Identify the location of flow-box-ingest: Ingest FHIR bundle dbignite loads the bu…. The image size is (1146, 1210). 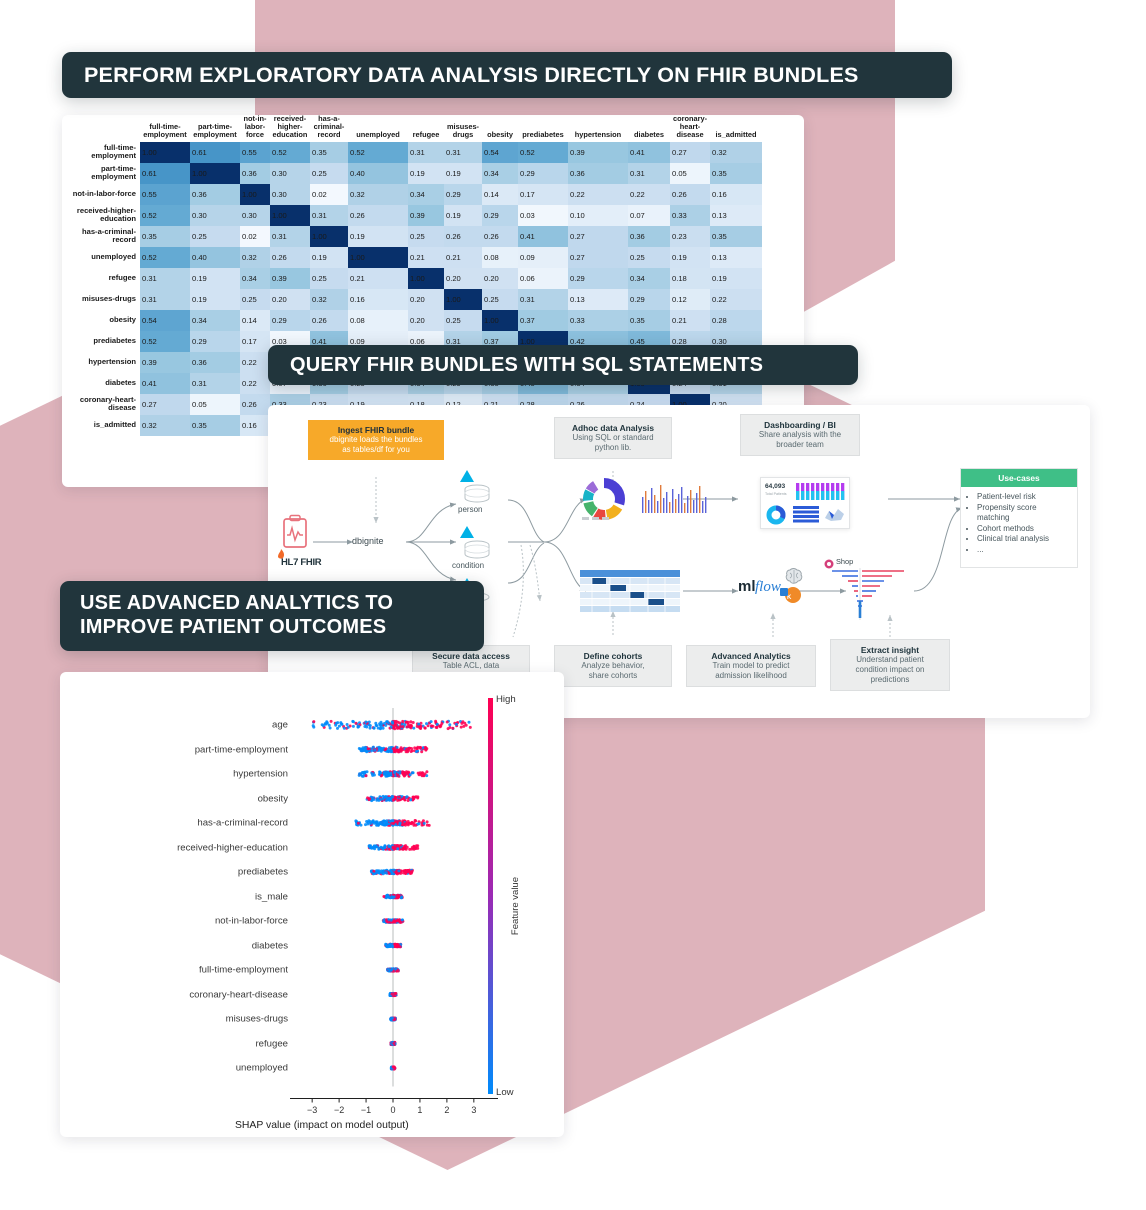
(376, 440).